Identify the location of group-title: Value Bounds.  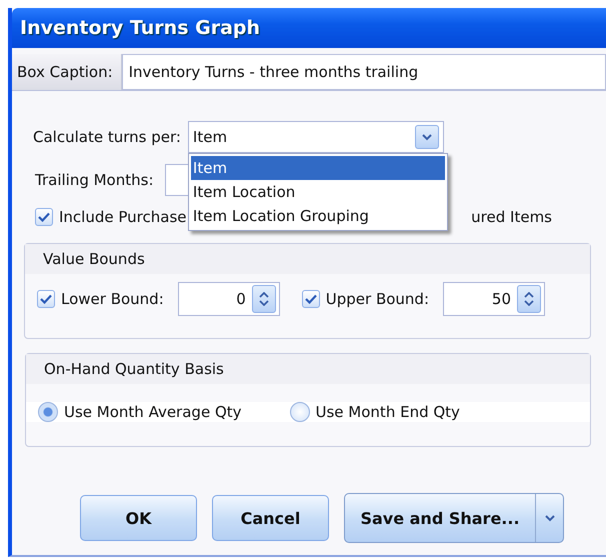
(94, 259).